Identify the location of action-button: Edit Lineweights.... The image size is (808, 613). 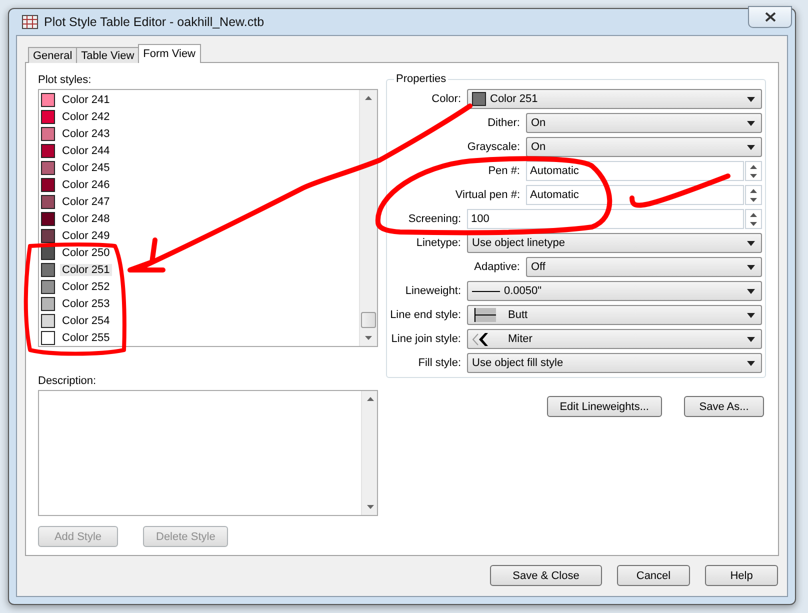
(604, 406).